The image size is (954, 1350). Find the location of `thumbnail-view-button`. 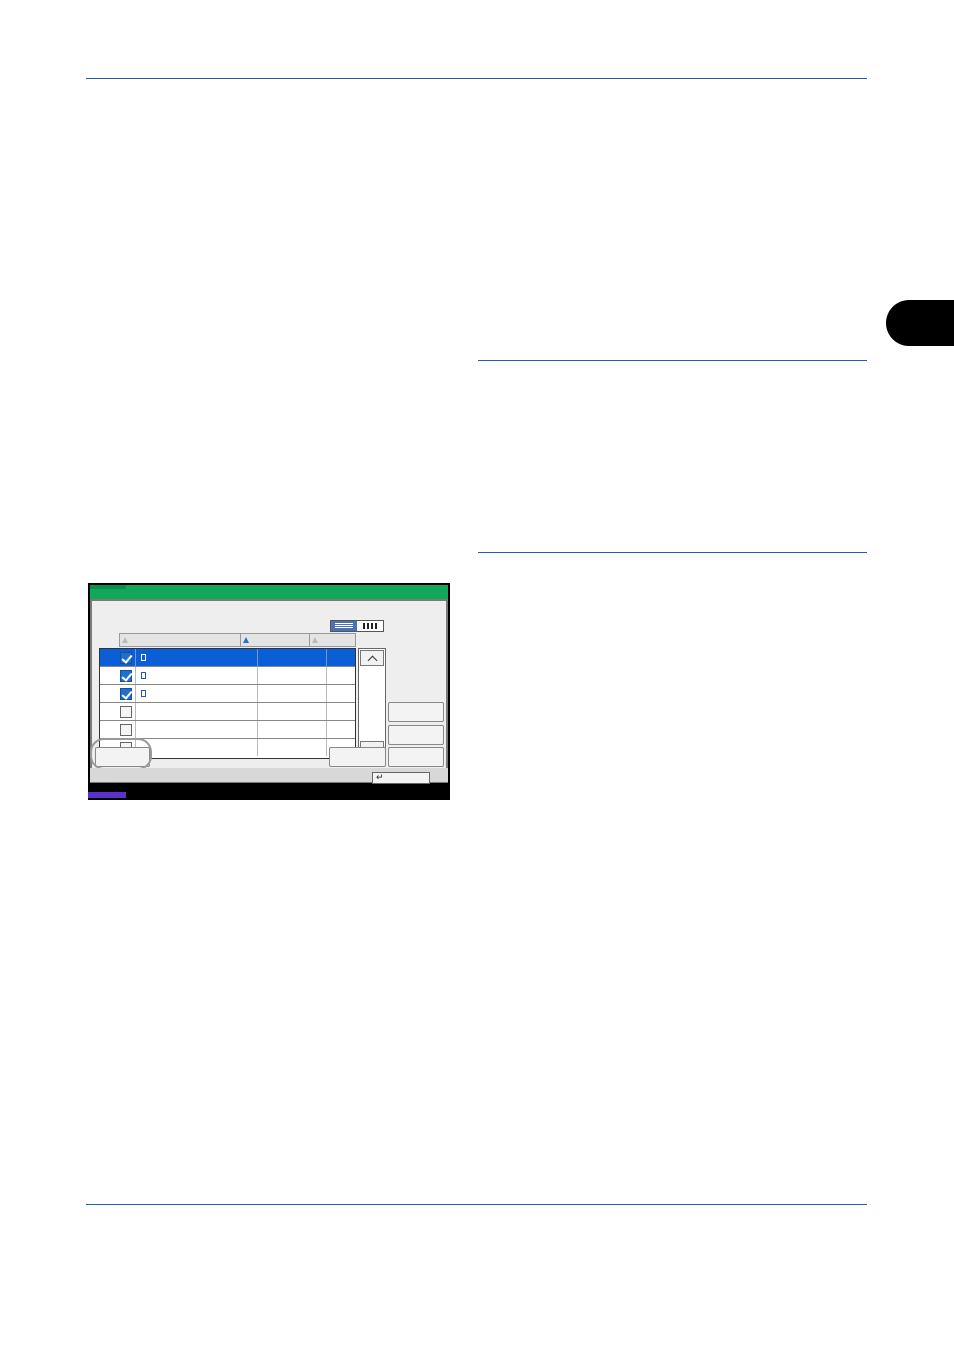

thumbnail-view-button is located at coordinates (370, 626).